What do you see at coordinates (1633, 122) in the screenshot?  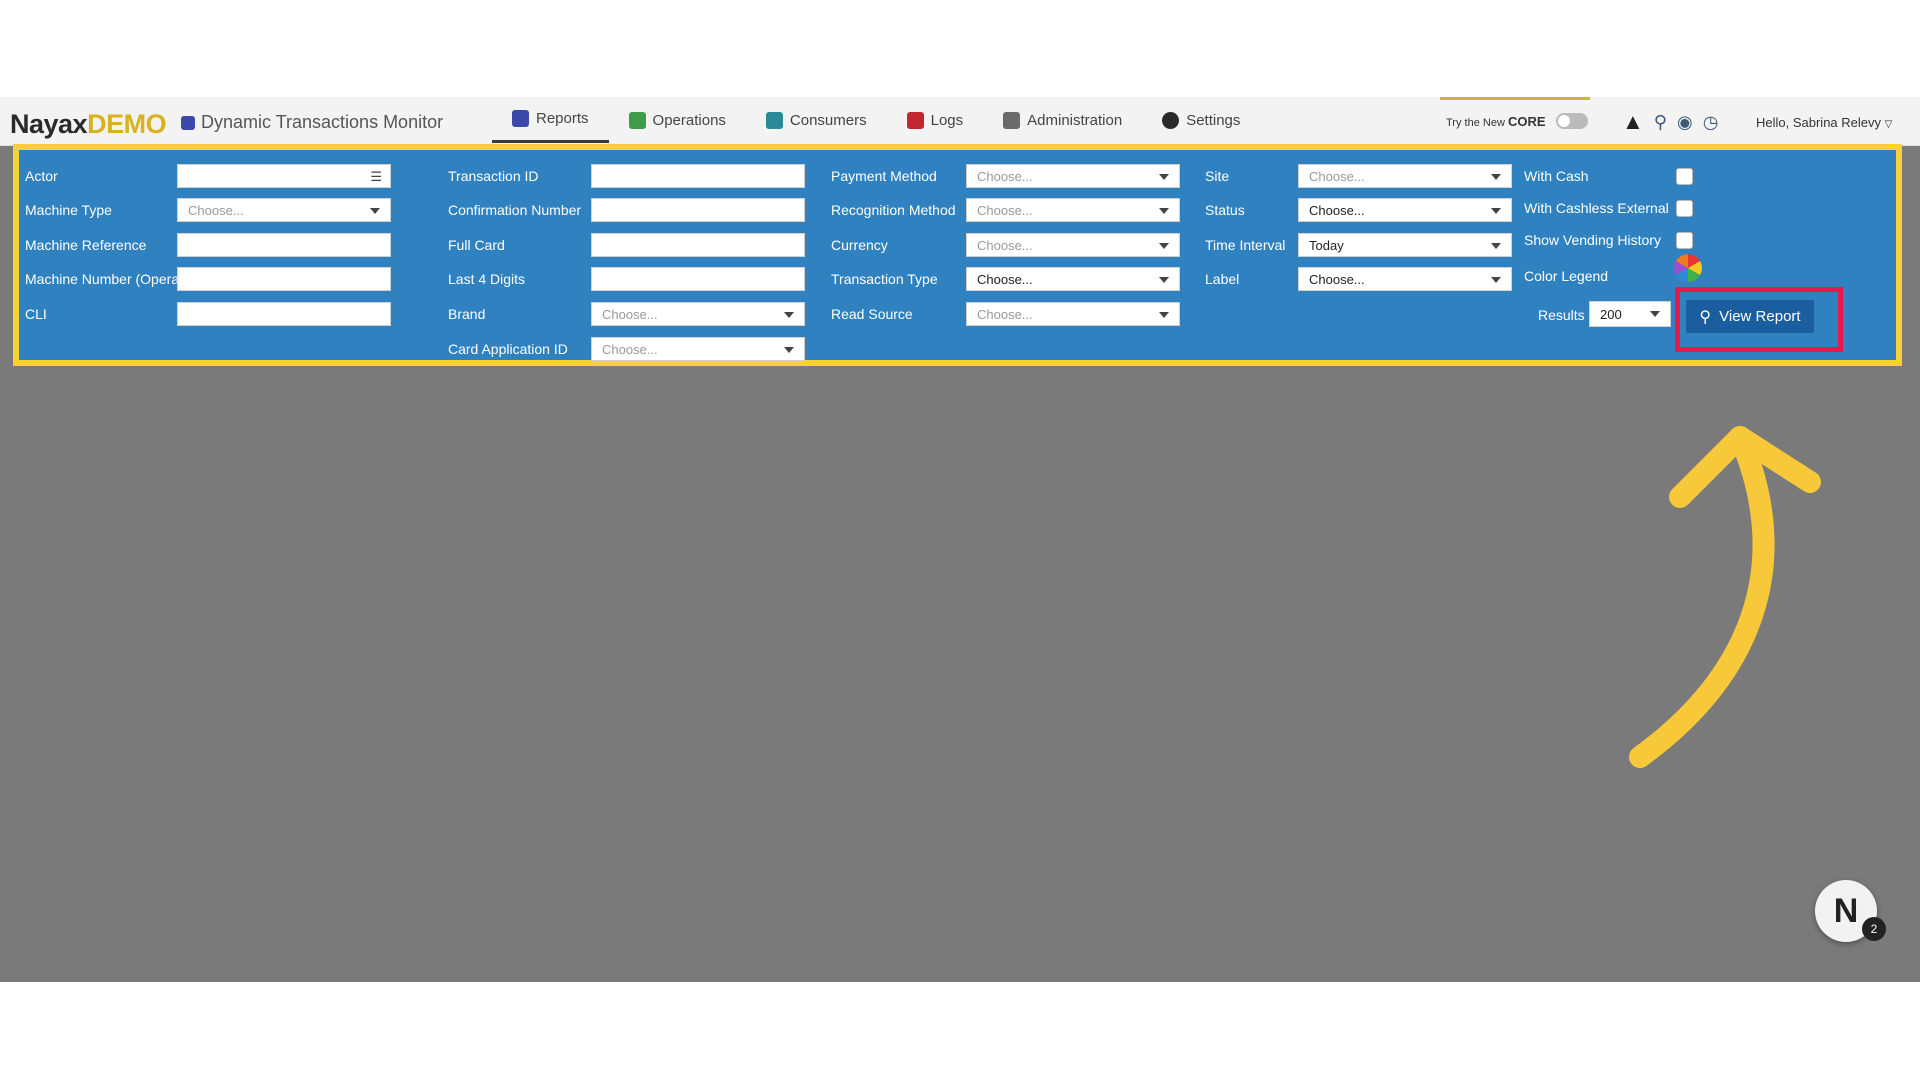 I see `graduation-cap-icon: ▲` at bounding box center [1633, 122].